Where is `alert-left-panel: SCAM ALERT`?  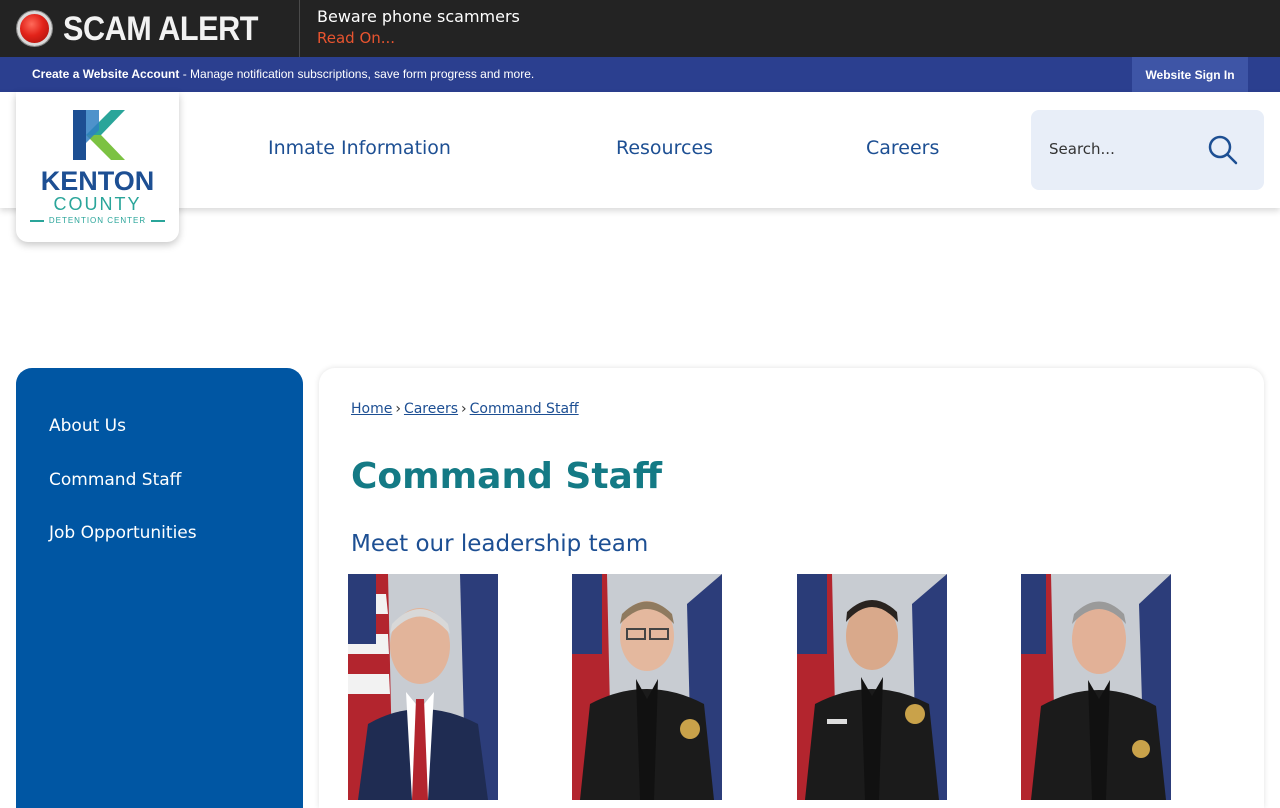
alert-left-panel: SCAM ALERT is located at coordinates (150, 28).